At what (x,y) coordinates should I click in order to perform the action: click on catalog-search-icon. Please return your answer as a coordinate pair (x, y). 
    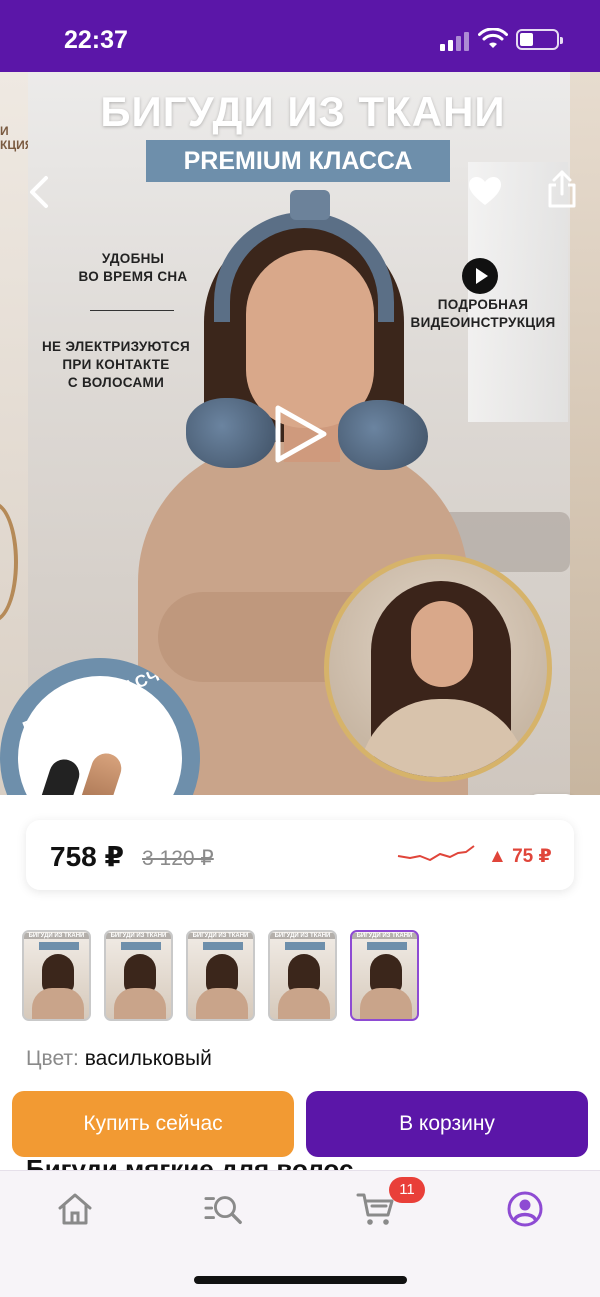
    Looking at the image, I should click on (223, 1210).